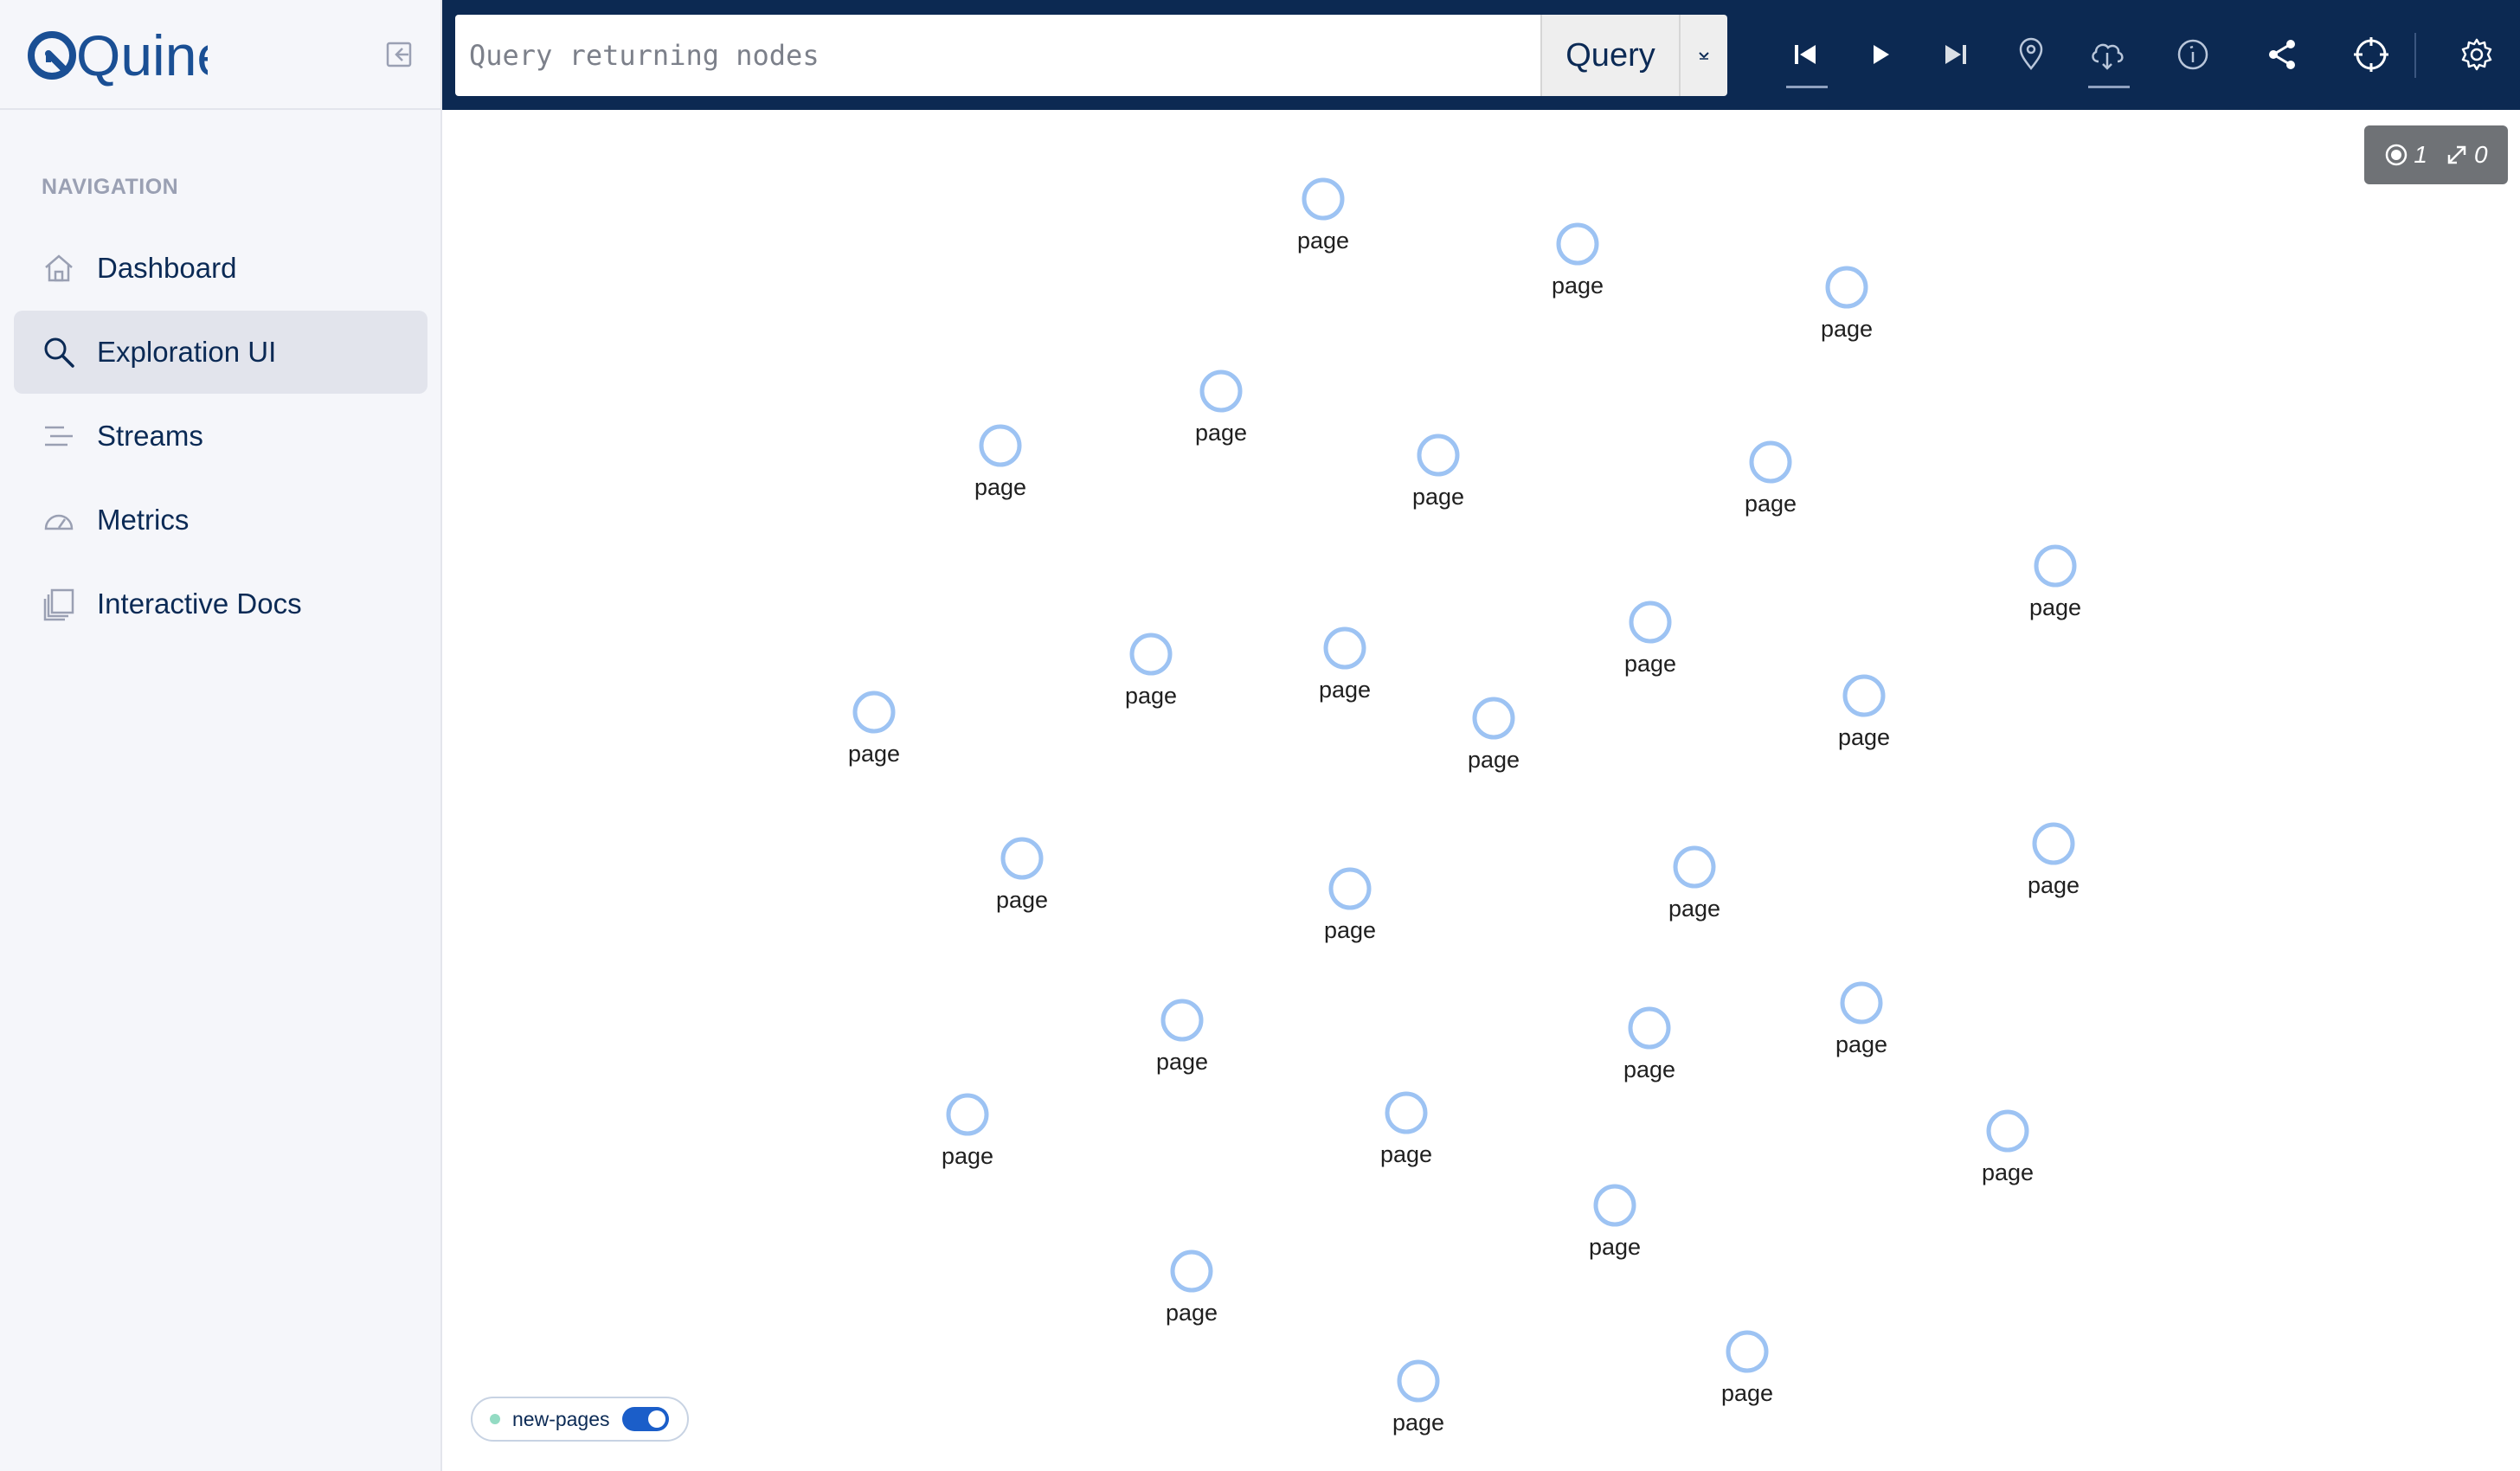 This screenshot has width=2520, height=1471. What do you see at coordinates (118, 55) in the screenshot?
I see `quine-logo: Quine` at bounding box center [118, 55].